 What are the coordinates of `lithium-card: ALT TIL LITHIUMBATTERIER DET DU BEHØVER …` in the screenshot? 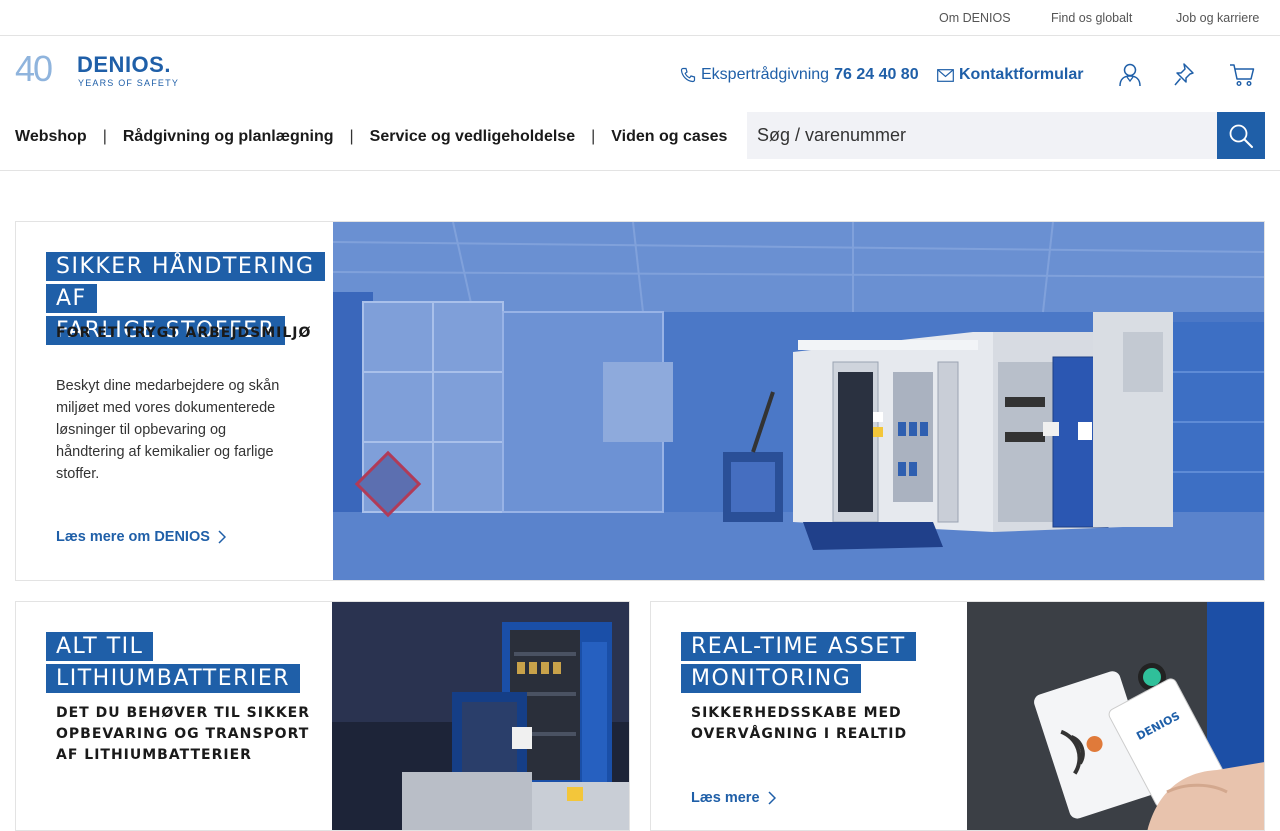 It's located at (322, 716).